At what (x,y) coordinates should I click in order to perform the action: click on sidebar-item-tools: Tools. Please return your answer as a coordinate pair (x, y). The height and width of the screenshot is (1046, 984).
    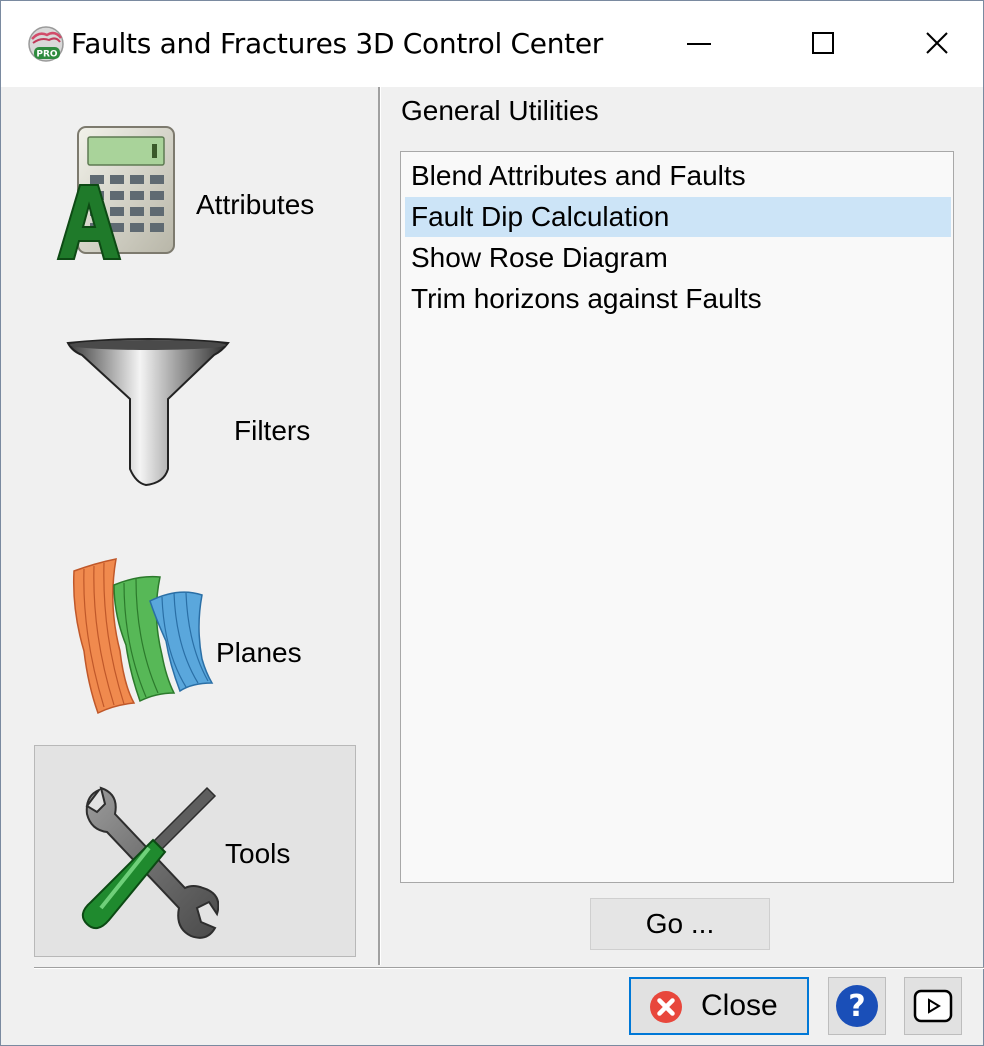
    Looking at the image, I should click on (195, 851).